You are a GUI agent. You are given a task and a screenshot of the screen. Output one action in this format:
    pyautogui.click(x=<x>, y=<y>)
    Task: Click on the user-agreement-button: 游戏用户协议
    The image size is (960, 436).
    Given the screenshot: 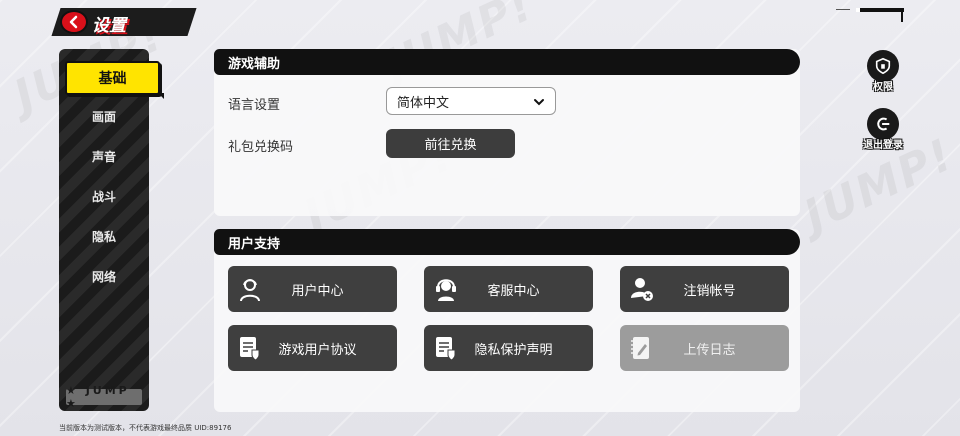 What is the action you would take?
    pyautogui.click(x=312, y=348)
    